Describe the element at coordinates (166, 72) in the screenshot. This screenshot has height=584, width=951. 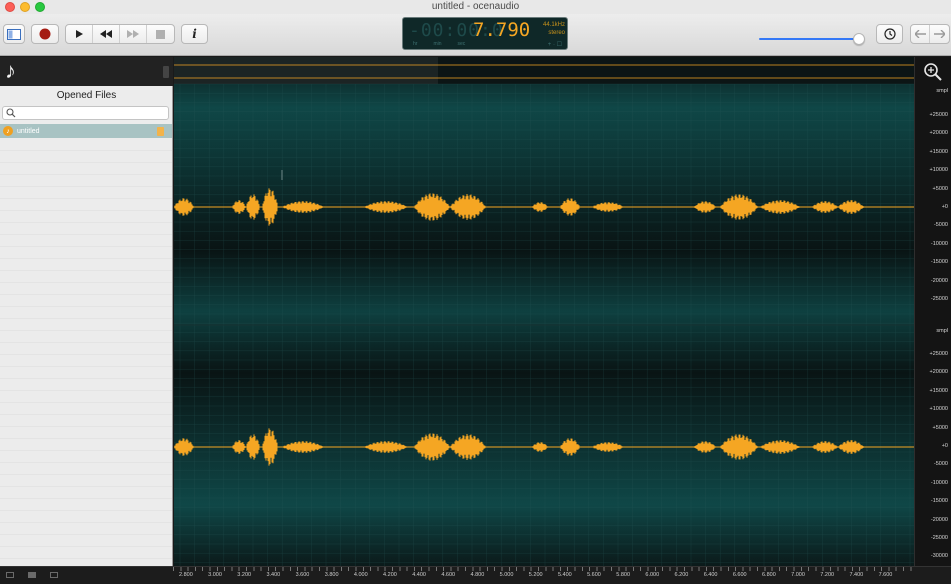
I see `sidebar-grip-icon` at that location.